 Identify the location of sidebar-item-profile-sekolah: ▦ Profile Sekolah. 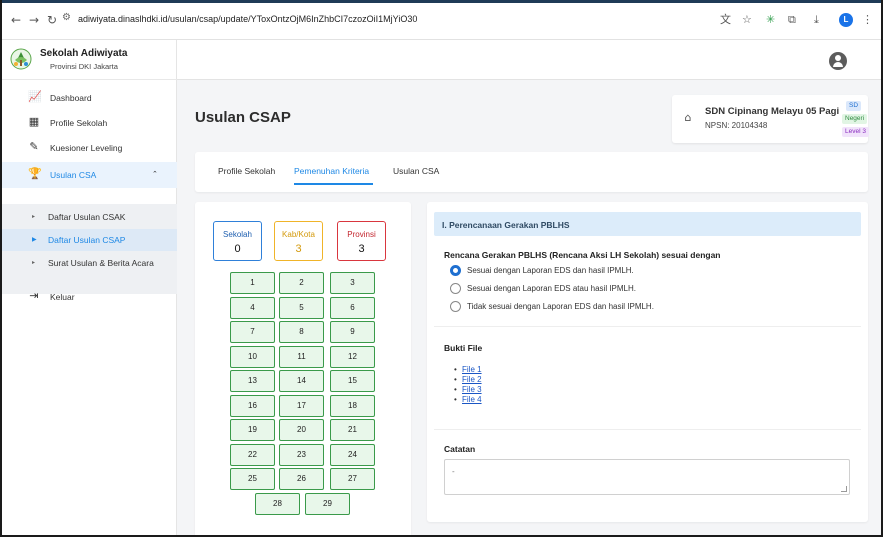
(89, 123).